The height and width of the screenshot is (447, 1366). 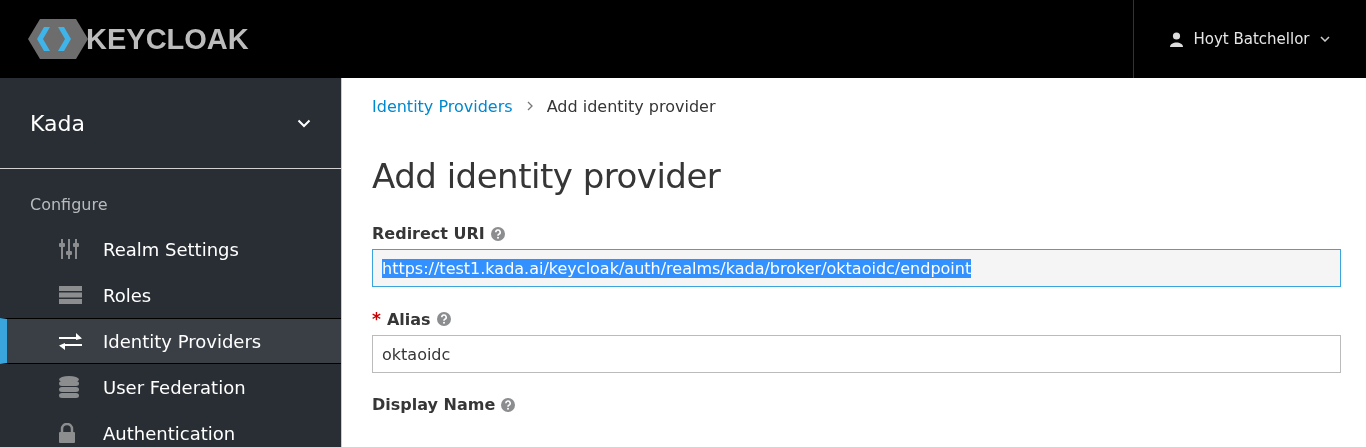 I want to click on sidebar-item: Realm Settings, so click(x=170, y=249).